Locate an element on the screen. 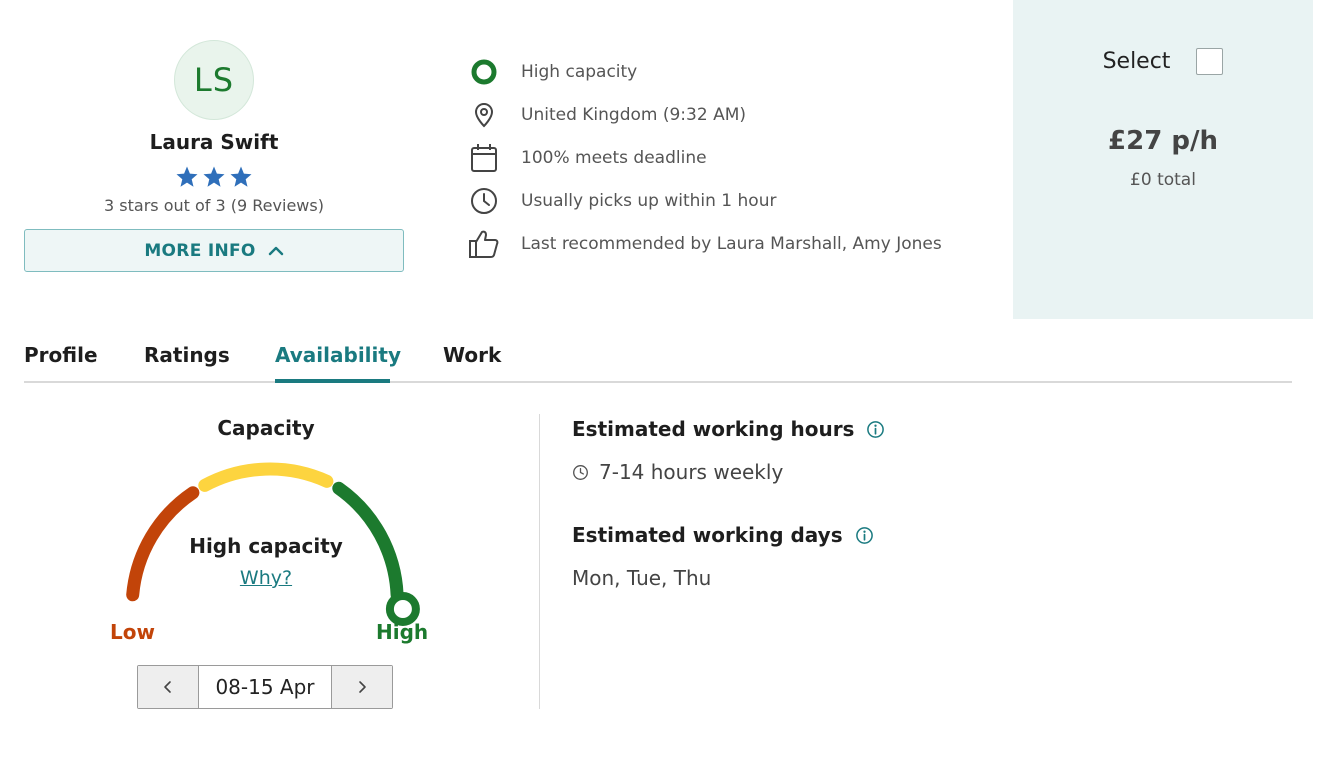 The height and width of the screenshot is (761, 1322). feature-deadline: 100% meets deadline is located at coordinates (704, 157).